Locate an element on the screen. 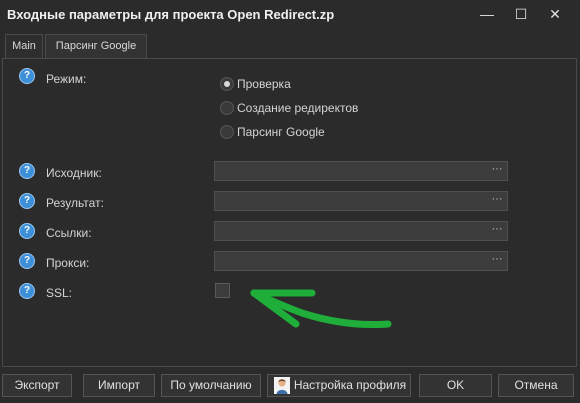  radio-label-check: Проверка is located at coordinates (264, 84).